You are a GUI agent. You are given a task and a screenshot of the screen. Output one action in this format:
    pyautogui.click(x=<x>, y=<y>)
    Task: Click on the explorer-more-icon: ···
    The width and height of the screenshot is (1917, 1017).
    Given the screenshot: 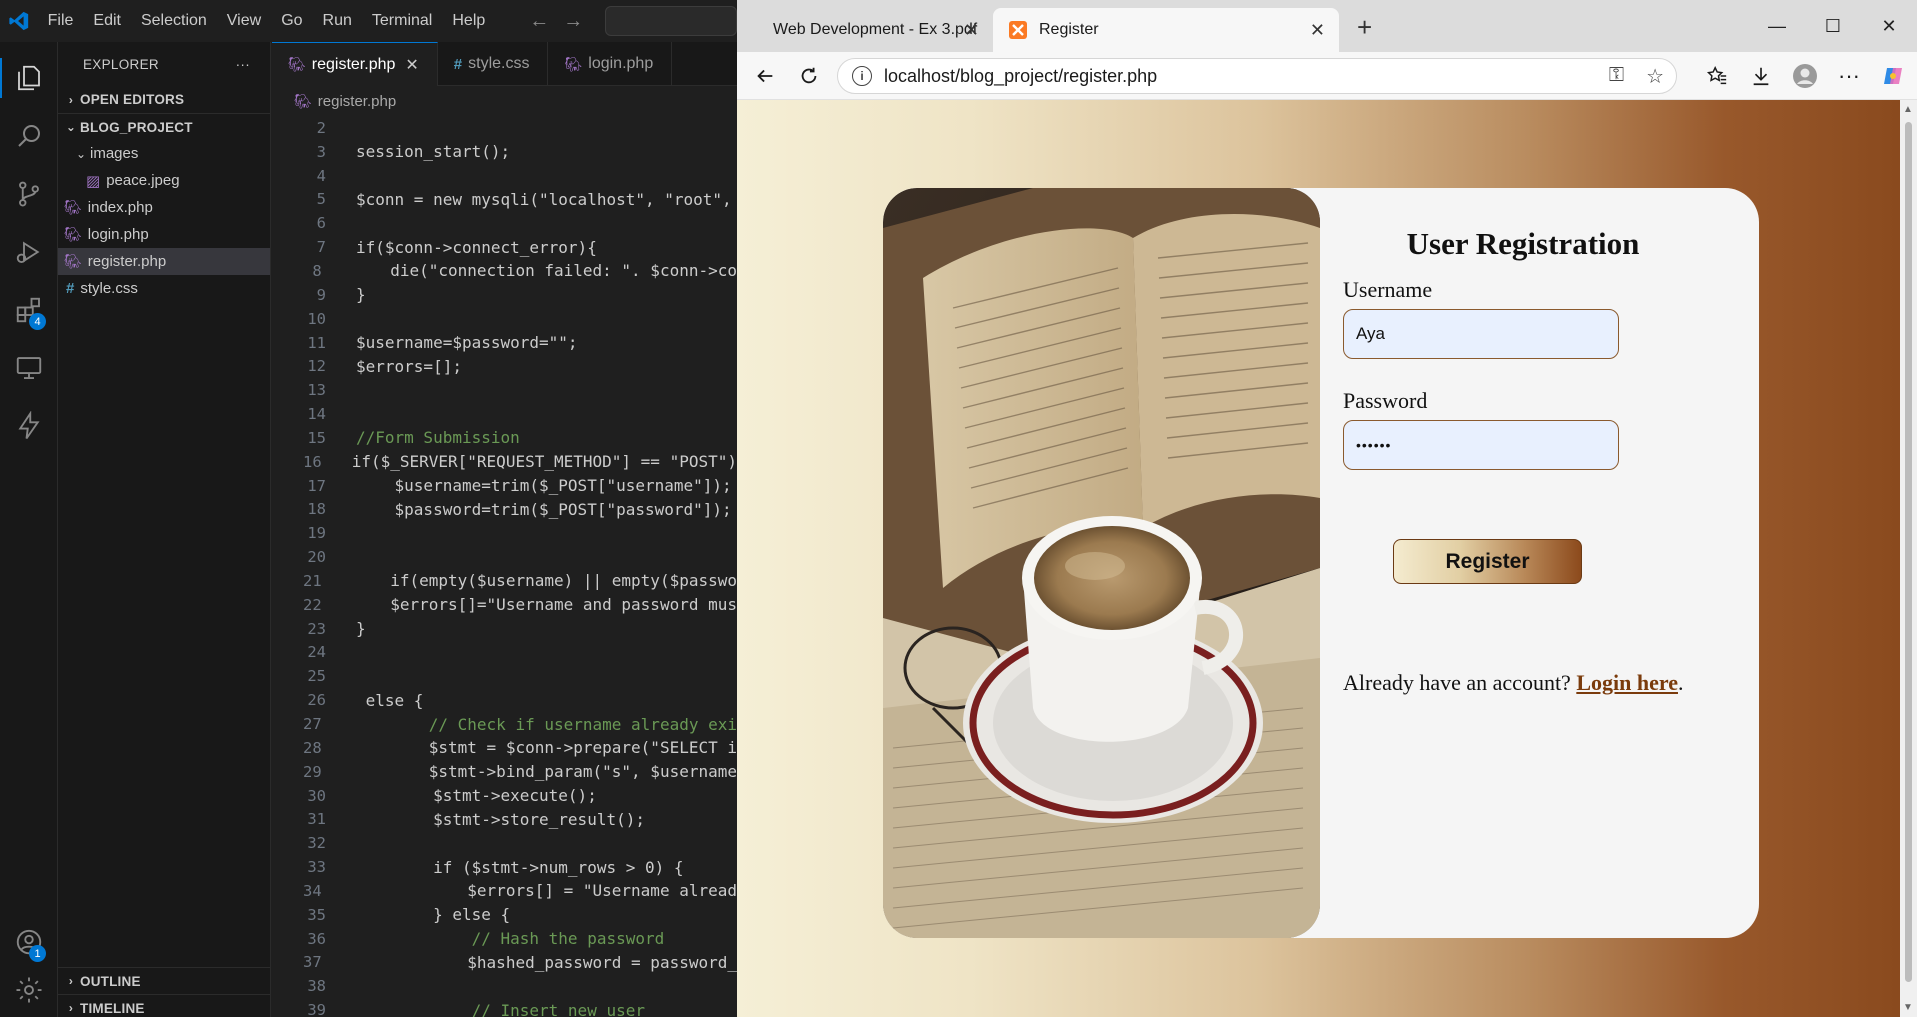 What is the action you would take?
    pyautogui.click(x=243, y=64)
    